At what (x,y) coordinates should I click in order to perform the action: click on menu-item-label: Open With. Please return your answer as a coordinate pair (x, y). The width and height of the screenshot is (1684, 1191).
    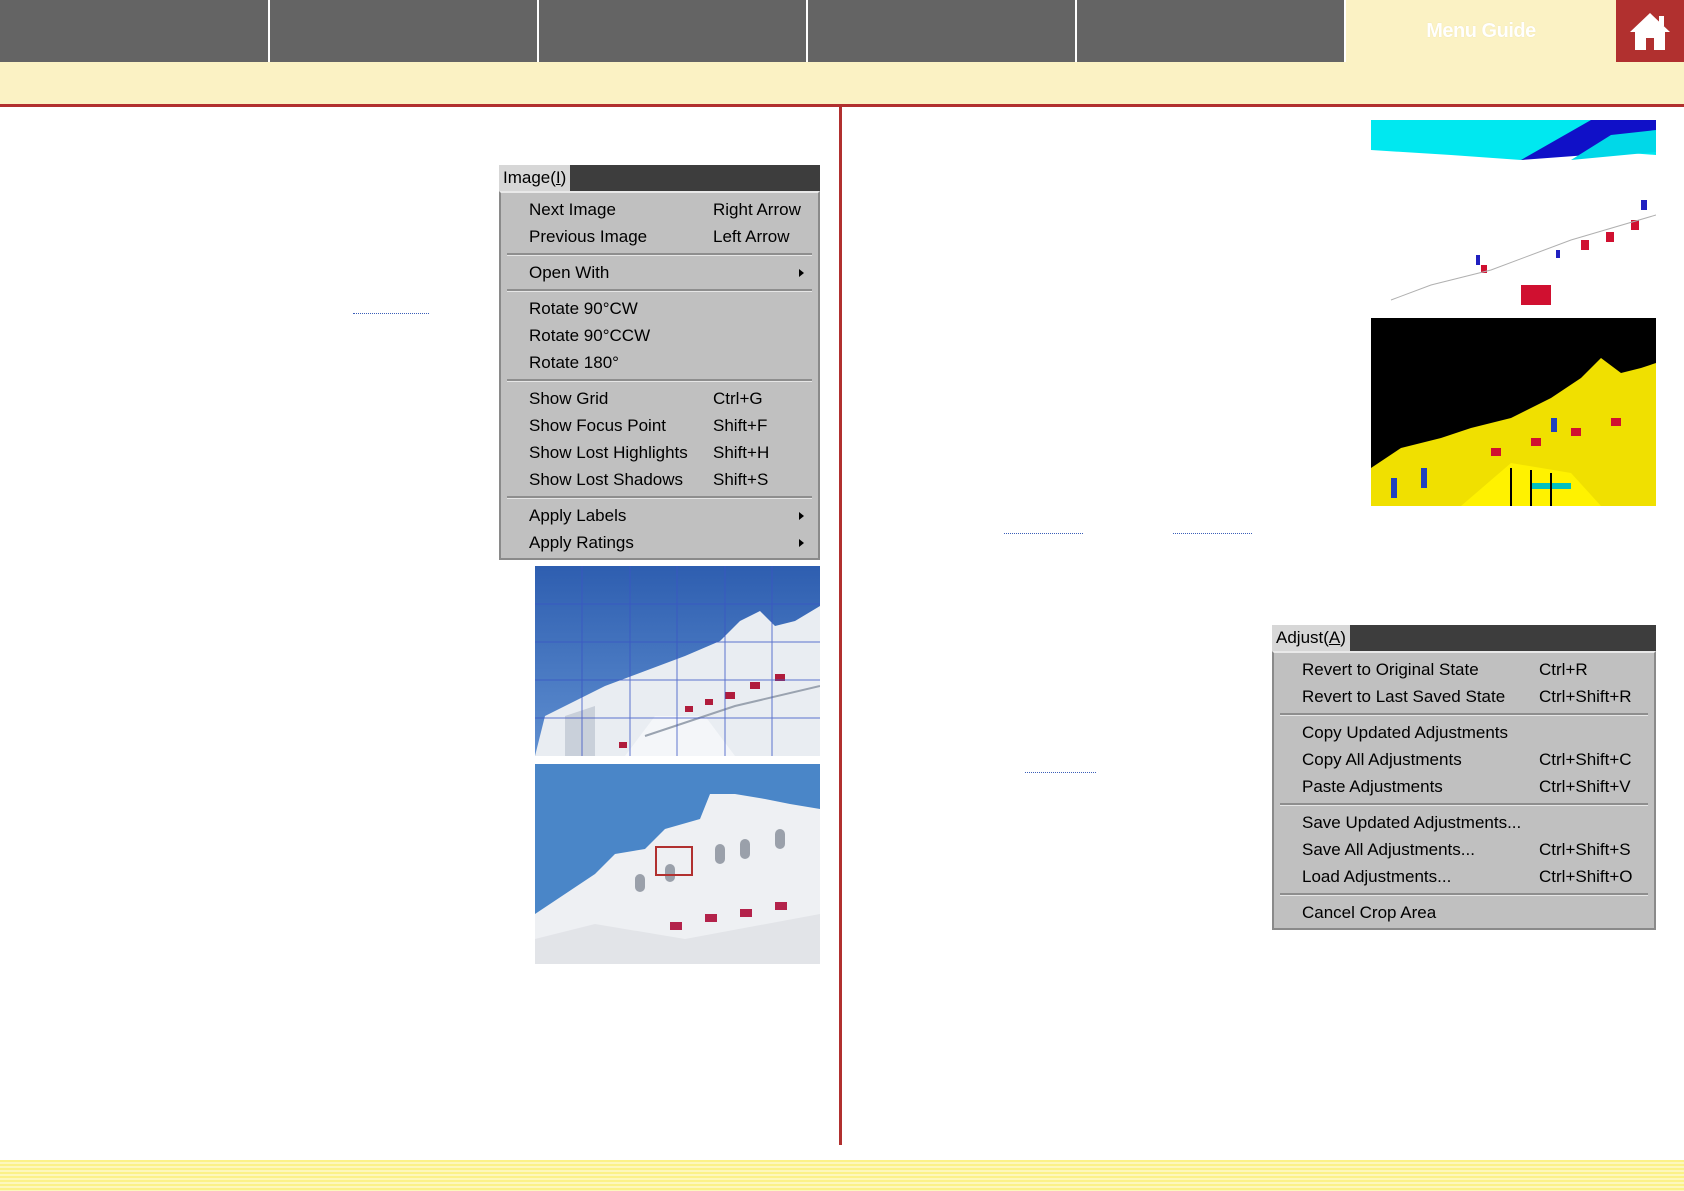
    Looking at the image, I should click on (569, 272).